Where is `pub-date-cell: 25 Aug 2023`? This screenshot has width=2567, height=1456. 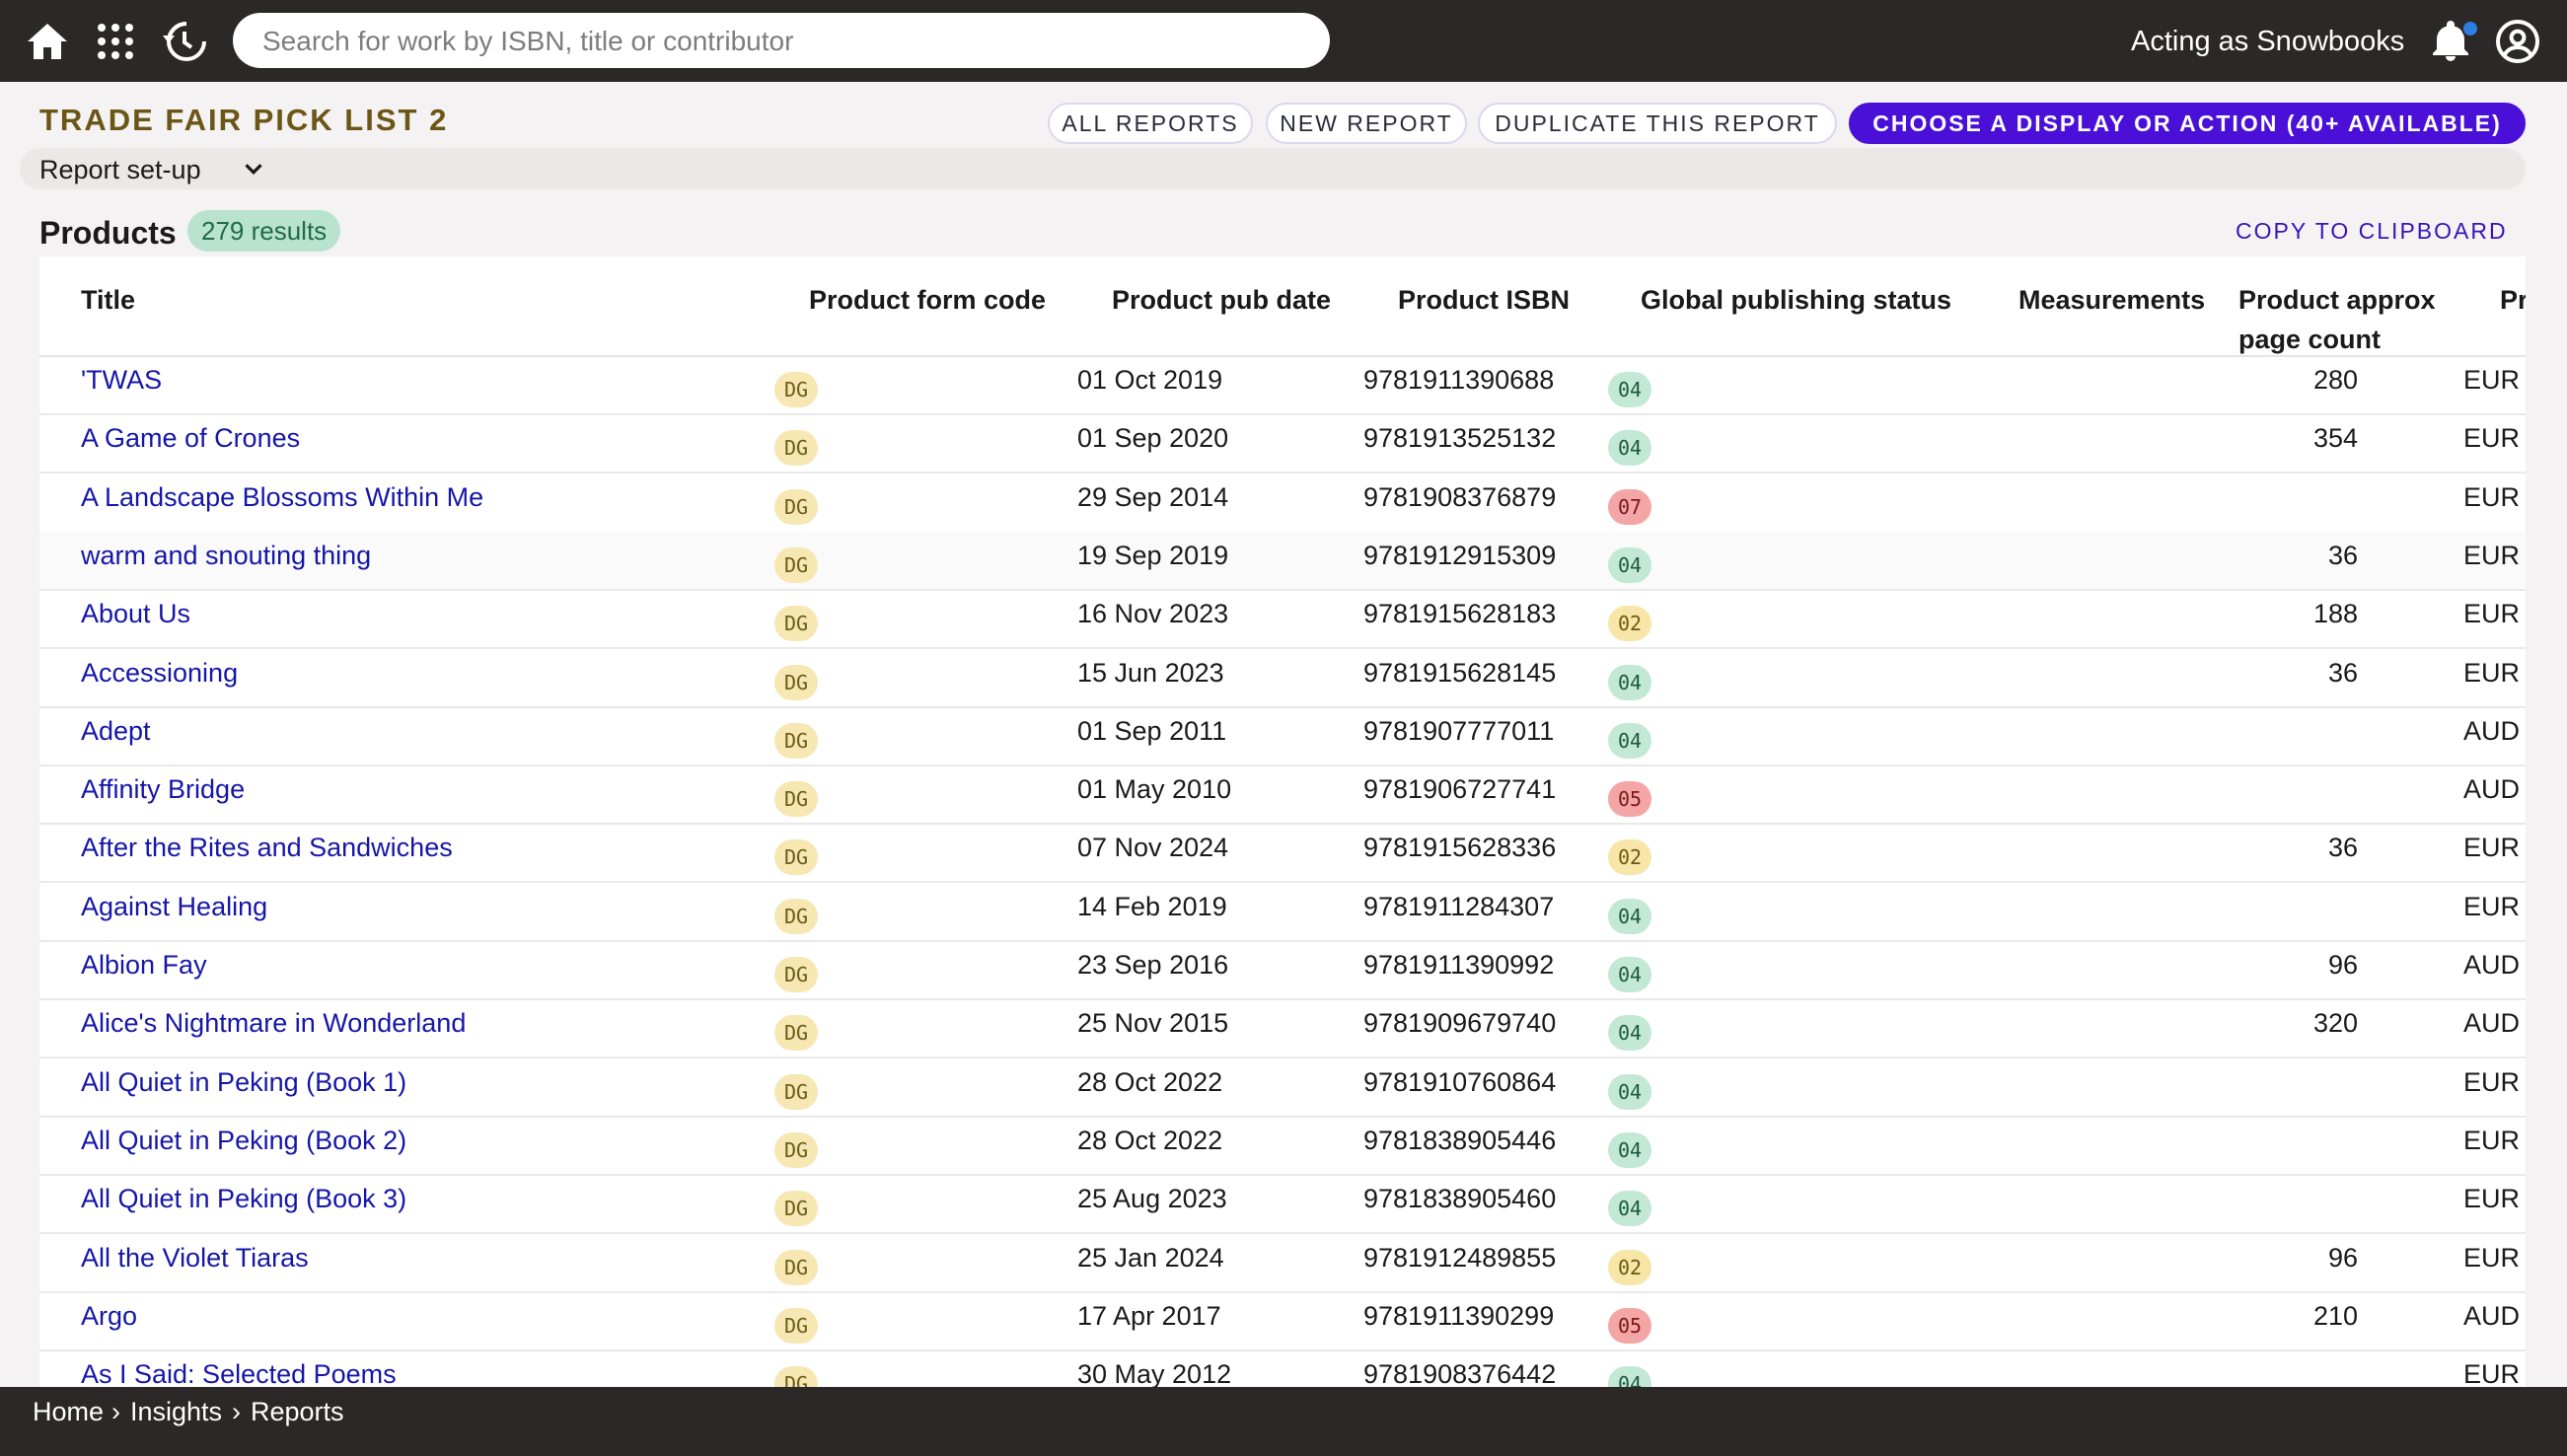
pub-date-cell: 25 Aug 2023 is located at coordinates (1152, 1199).